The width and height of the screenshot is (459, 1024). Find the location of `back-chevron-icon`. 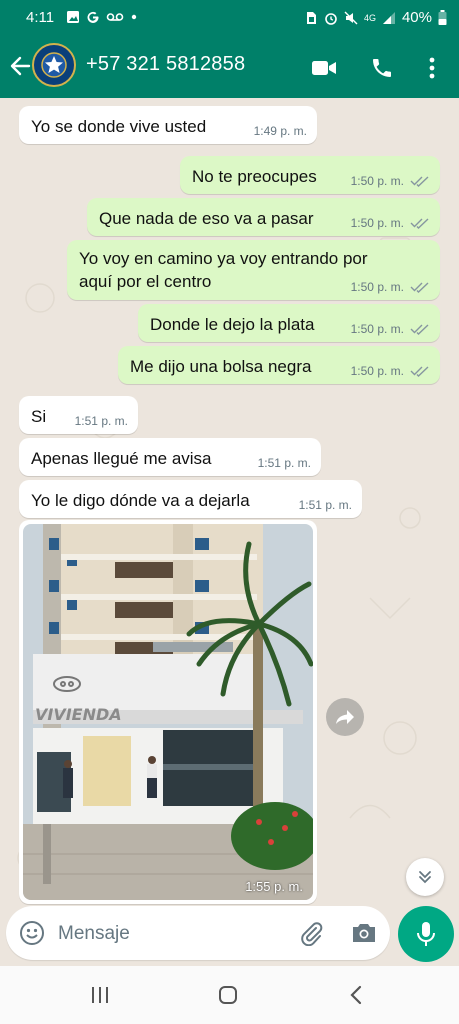

back-chevron-icon is located at coordinates (356, 995).